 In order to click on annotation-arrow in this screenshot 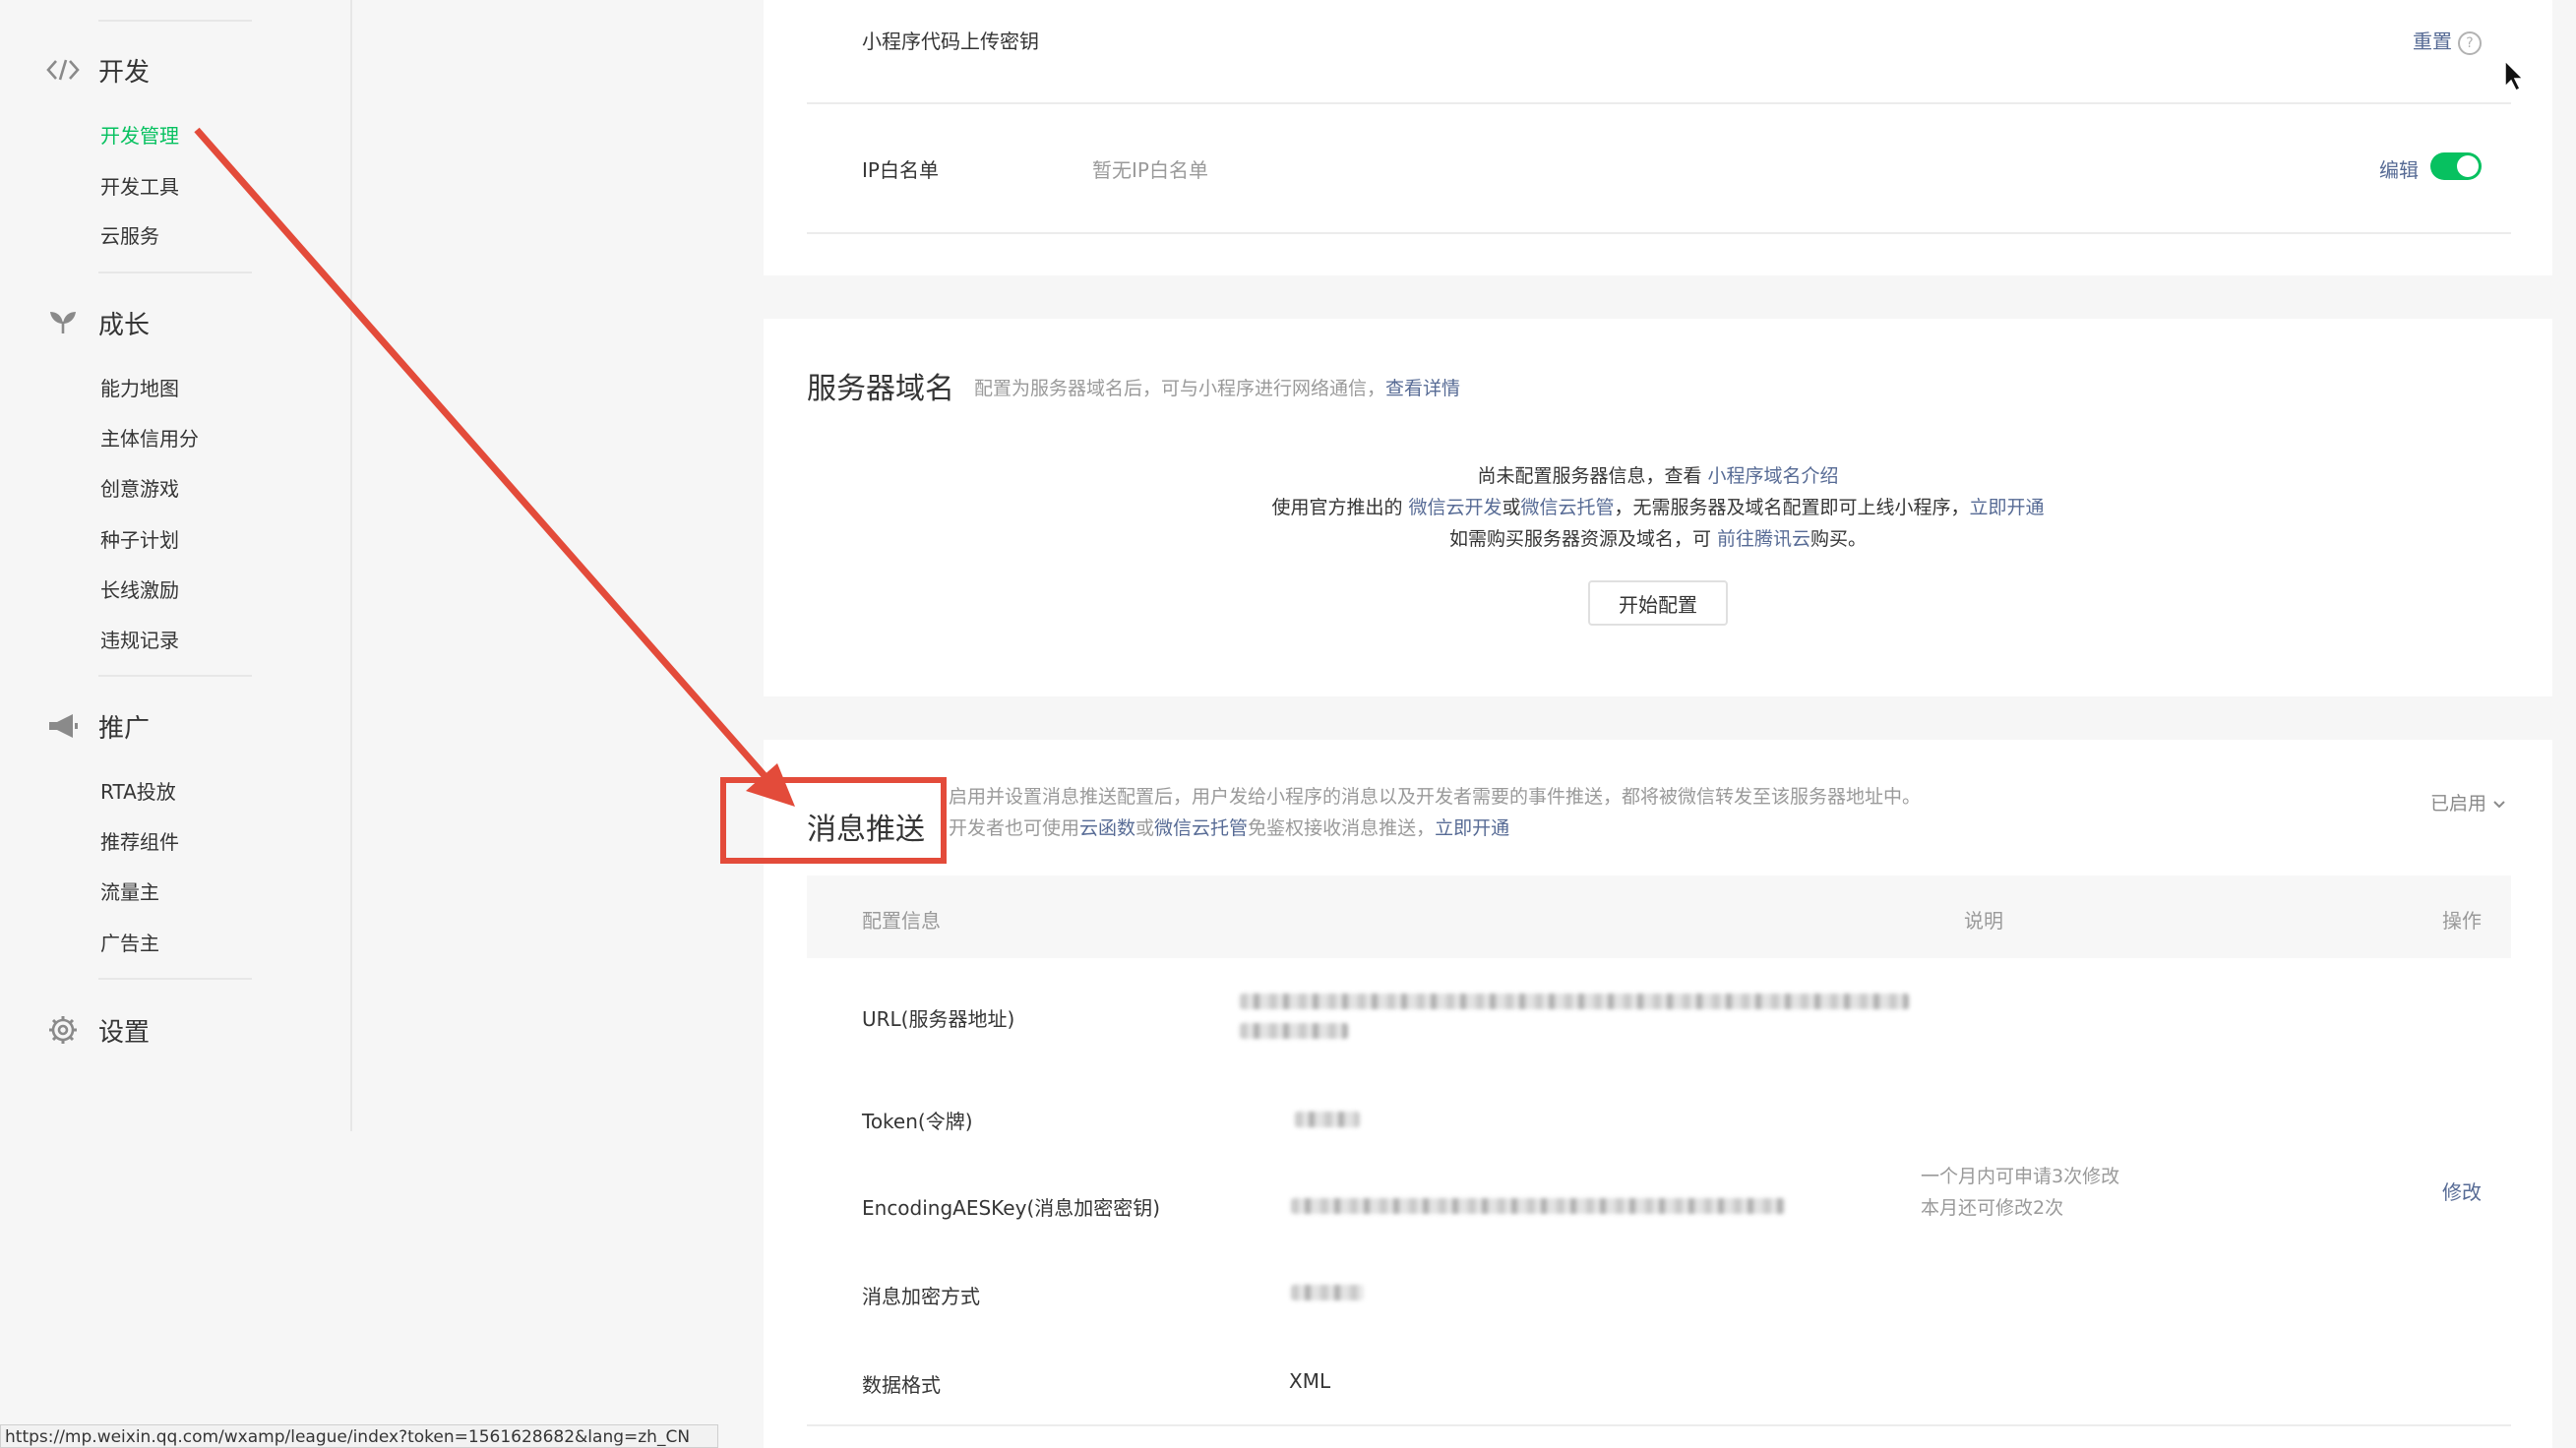, I will do `click(494, 467)`.